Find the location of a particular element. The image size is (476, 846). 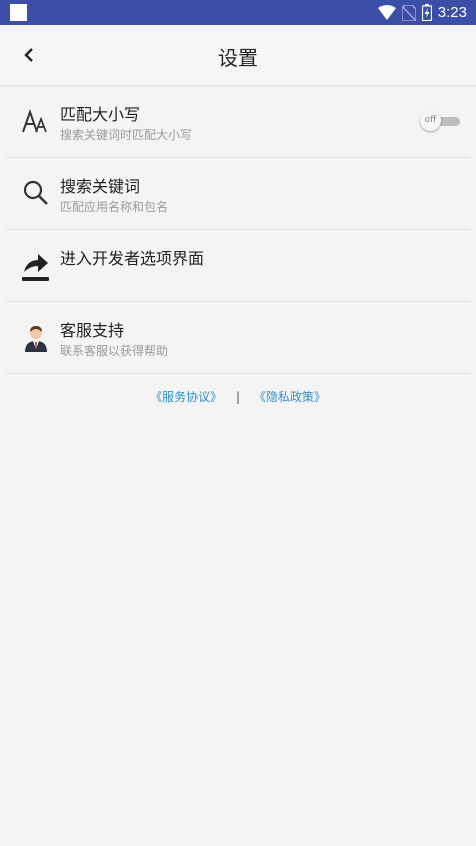

footer-links: 《服务协议》 | 《隐私政策》 is located at coordinates (238, 396).